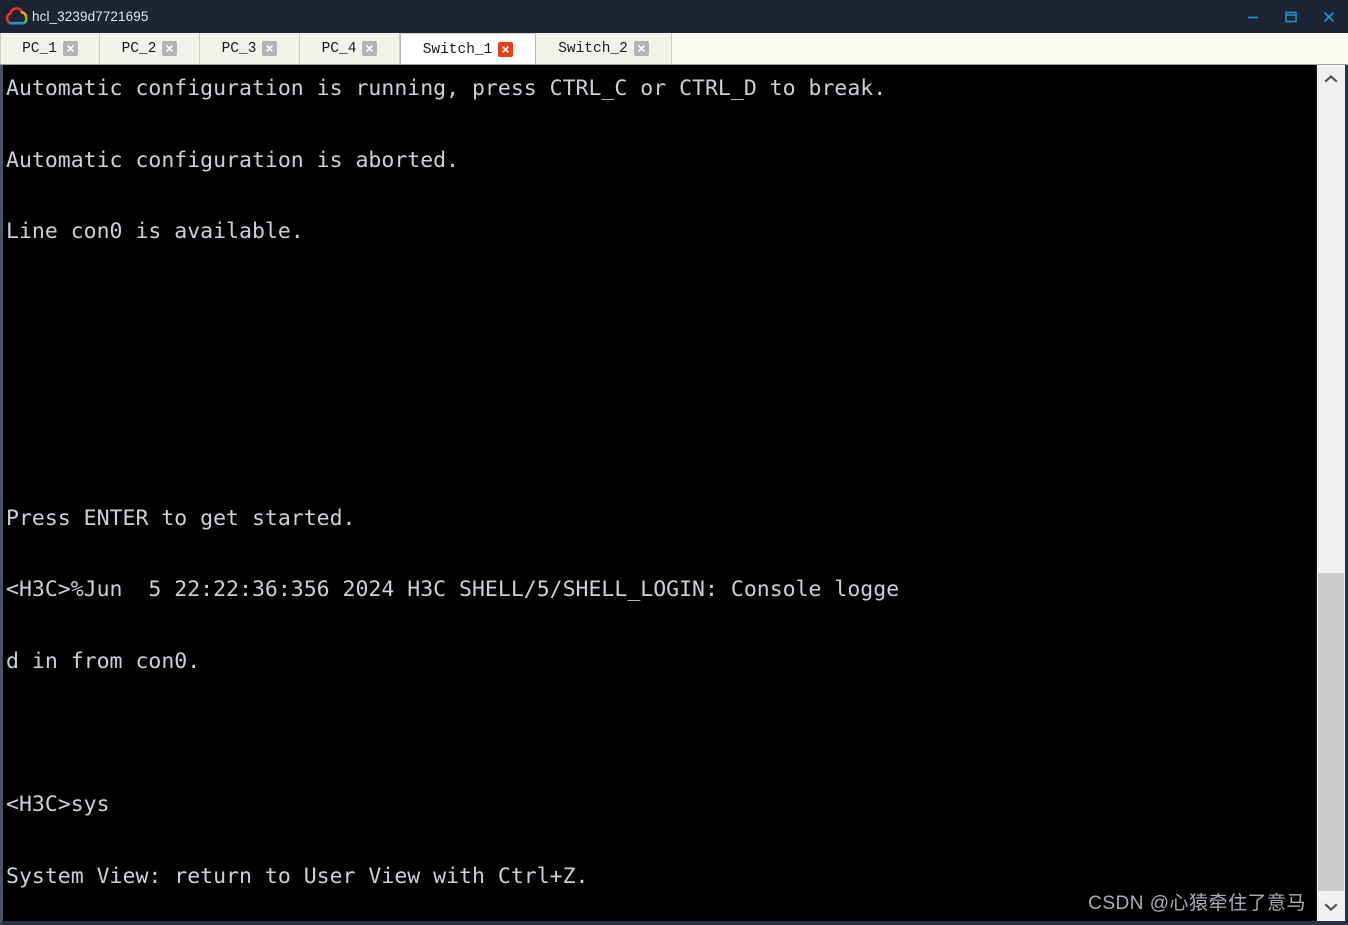 This screenshot has width=1348, height=925. I want to click on terminal-line: <H3C>sys, so click(58, 804).